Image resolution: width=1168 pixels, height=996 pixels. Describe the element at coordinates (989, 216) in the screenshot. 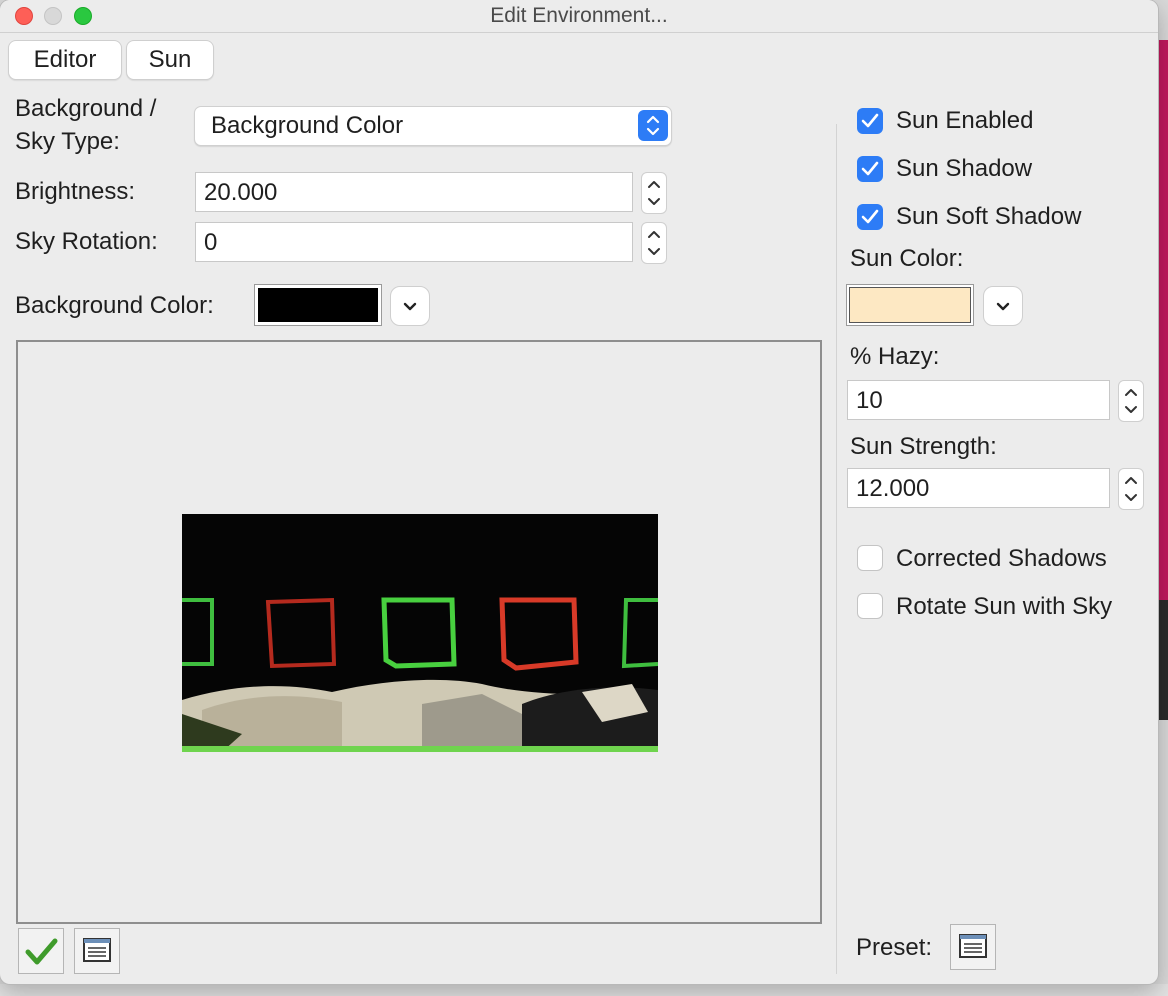

I see `sun-soft-shadow-label: Sun Soft Shadow` at that location.